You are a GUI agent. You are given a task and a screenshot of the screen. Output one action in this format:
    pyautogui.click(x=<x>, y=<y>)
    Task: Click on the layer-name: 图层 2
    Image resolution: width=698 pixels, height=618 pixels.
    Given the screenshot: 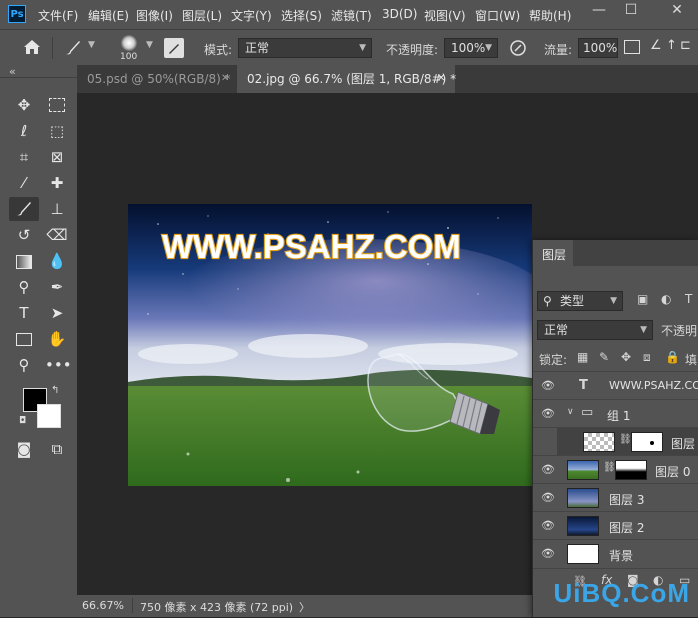 What is the action you would take?
    pyautogui.click(x=627, y=528)
    